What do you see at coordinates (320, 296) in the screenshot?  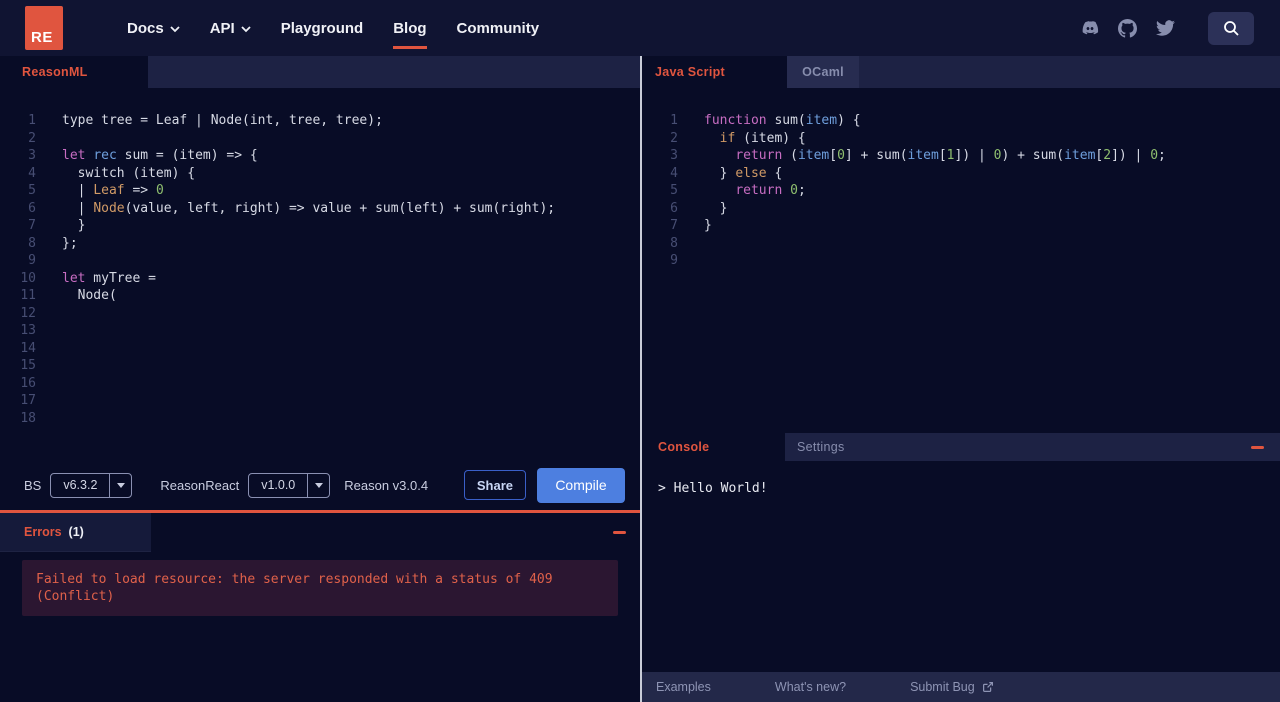 I see `code-line: 11 Node(` at bounding box center [320, 296].